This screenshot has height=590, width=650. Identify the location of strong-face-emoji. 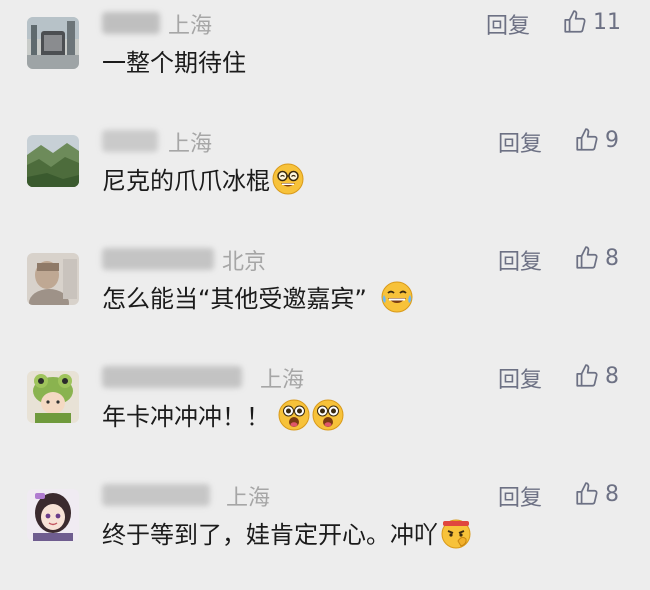
(456, 533).